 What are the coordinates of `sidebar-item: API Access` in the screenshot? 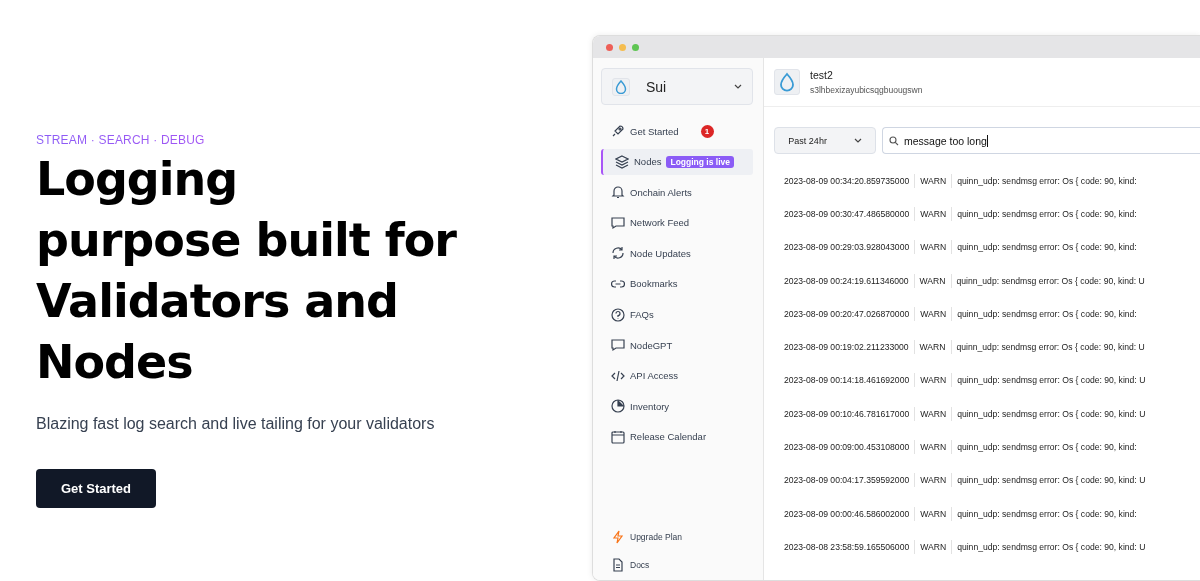 It's located at (677, 375).